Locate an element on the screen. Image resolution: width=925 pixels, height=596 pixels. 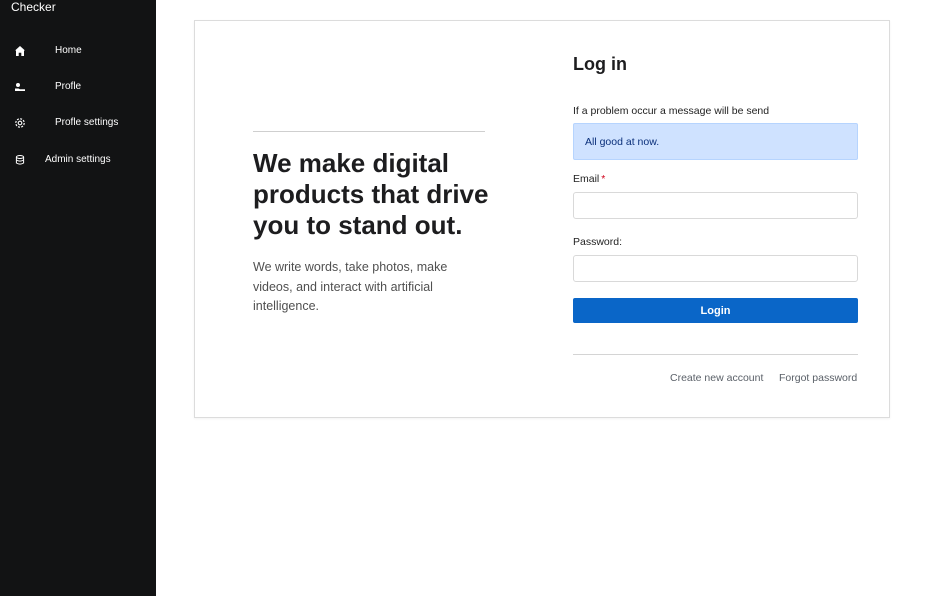
sidebar-item-label: Admin settings is located at coordinates (78, 159).